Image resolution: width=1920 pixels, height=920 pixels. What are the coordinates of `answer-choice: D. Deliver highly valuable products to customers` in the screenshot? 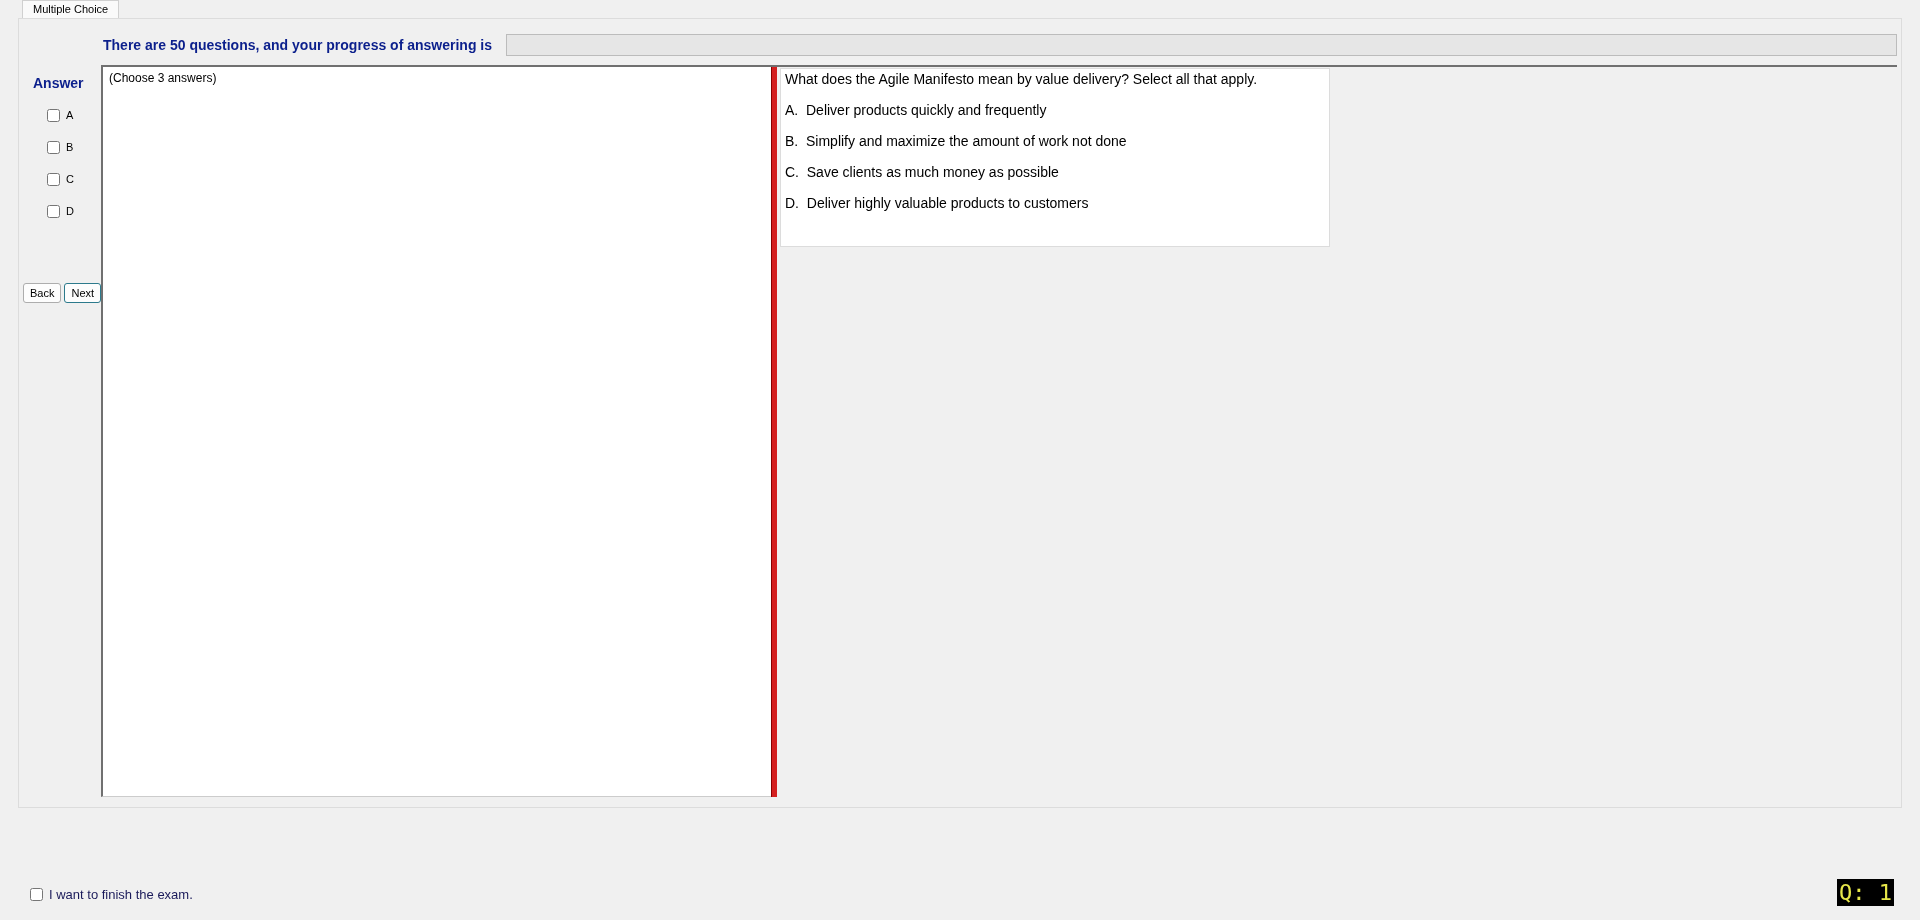 It's located at (937, 203).